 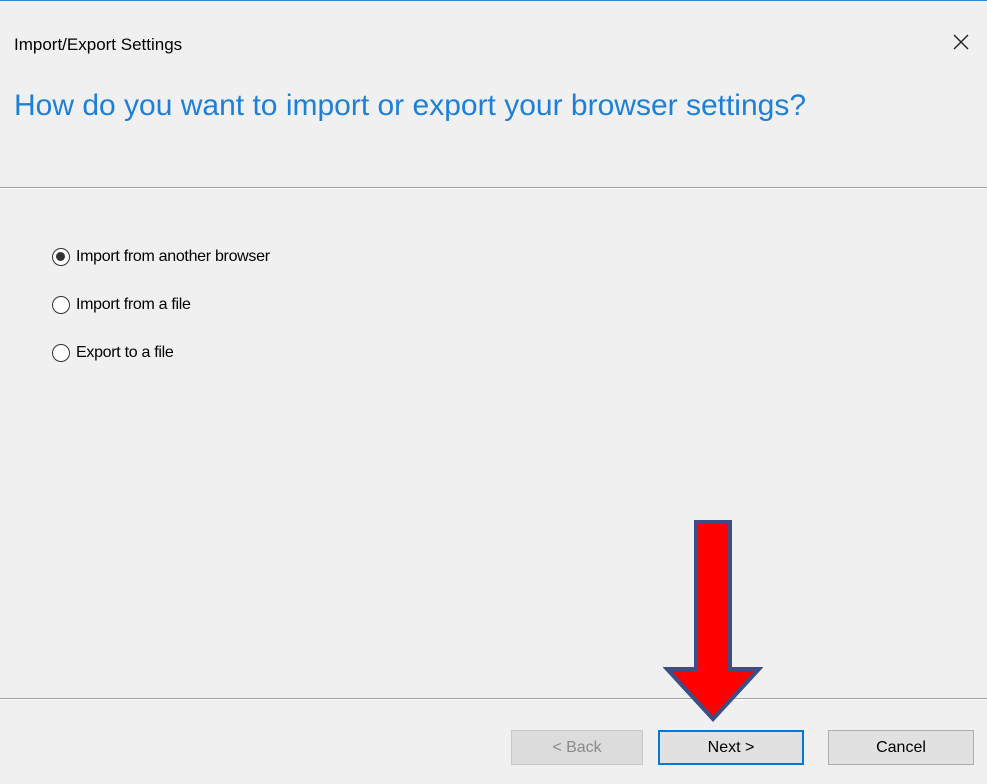 What do you see at coordinates (61, 353) in the screenshot?
I see `radio-export-file` at bounding box center [61, 353].